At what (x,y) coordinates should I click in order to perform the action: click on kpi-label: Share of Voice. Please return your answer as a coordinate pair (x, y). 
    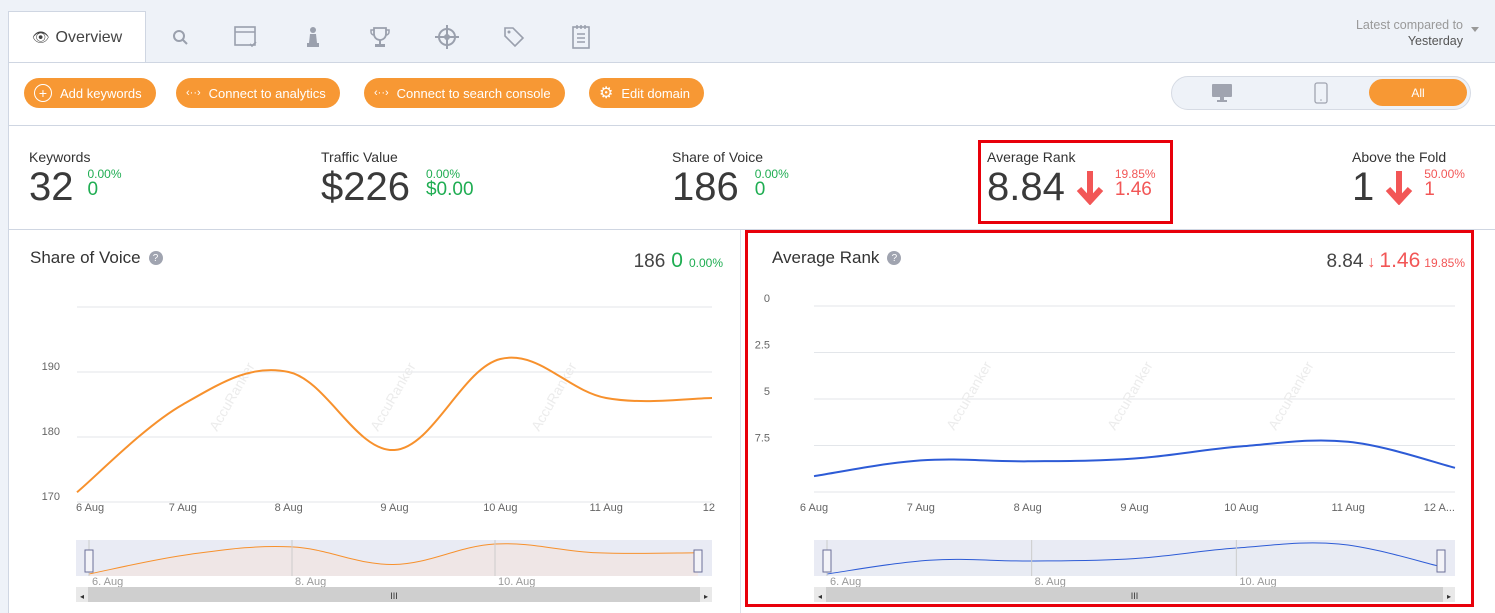
    Looking at the image, I should click on (718, 157).